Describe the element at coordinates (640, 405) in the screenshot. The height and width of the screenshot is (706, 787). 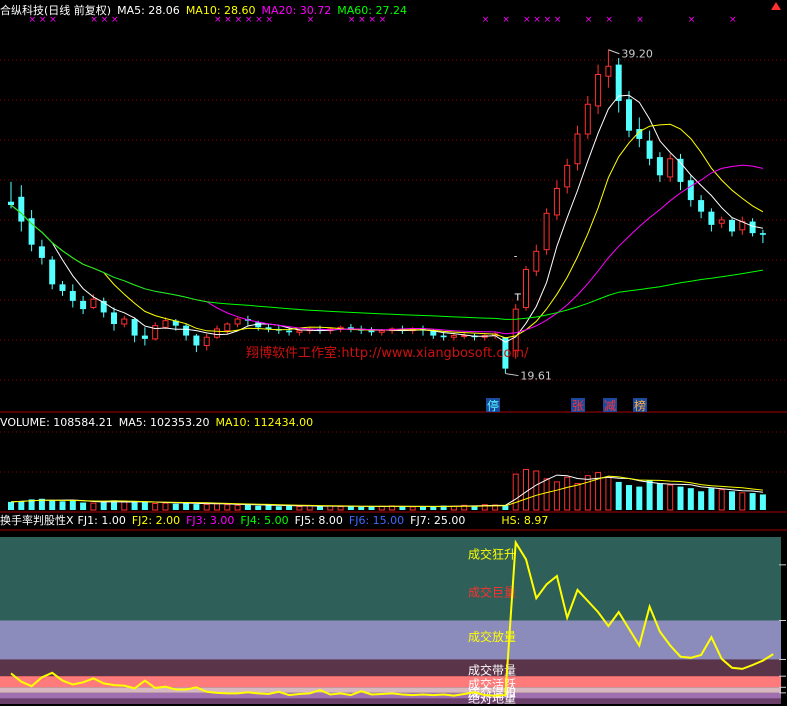
I see `badge-list: 榜` at that location.